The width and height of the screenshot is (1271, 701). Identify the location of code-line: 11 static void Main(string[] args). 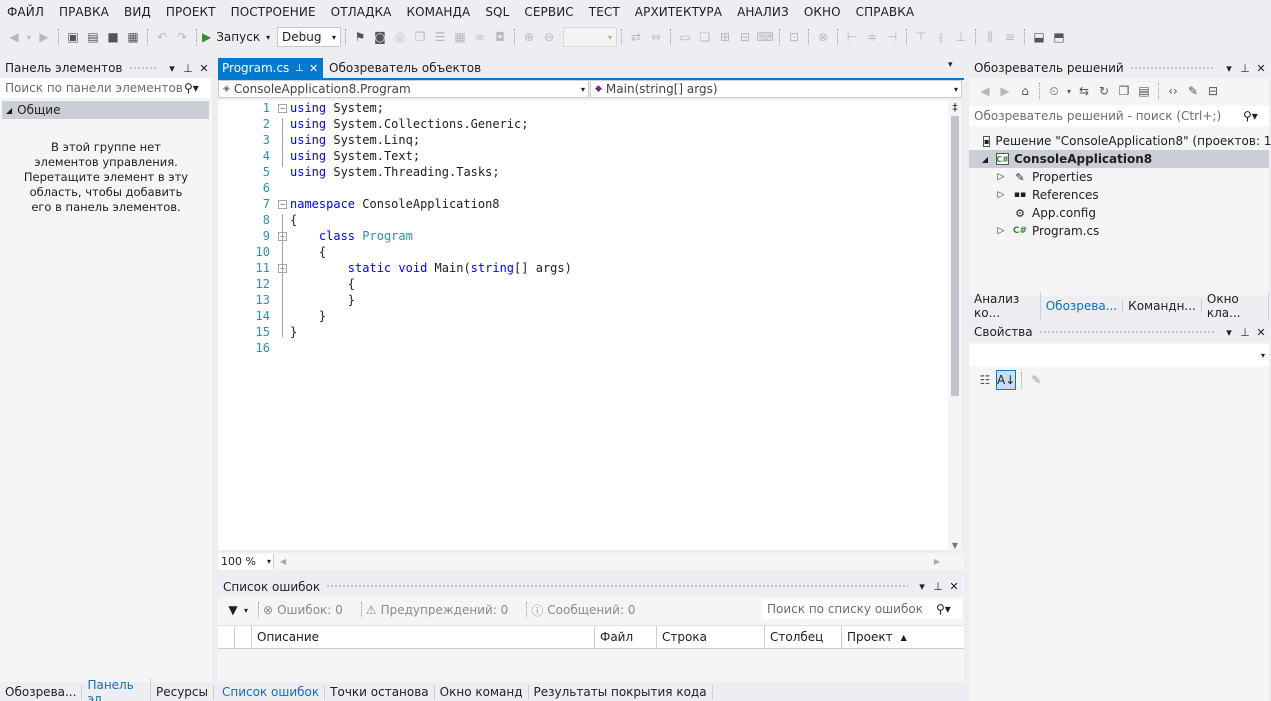
(591, 268).